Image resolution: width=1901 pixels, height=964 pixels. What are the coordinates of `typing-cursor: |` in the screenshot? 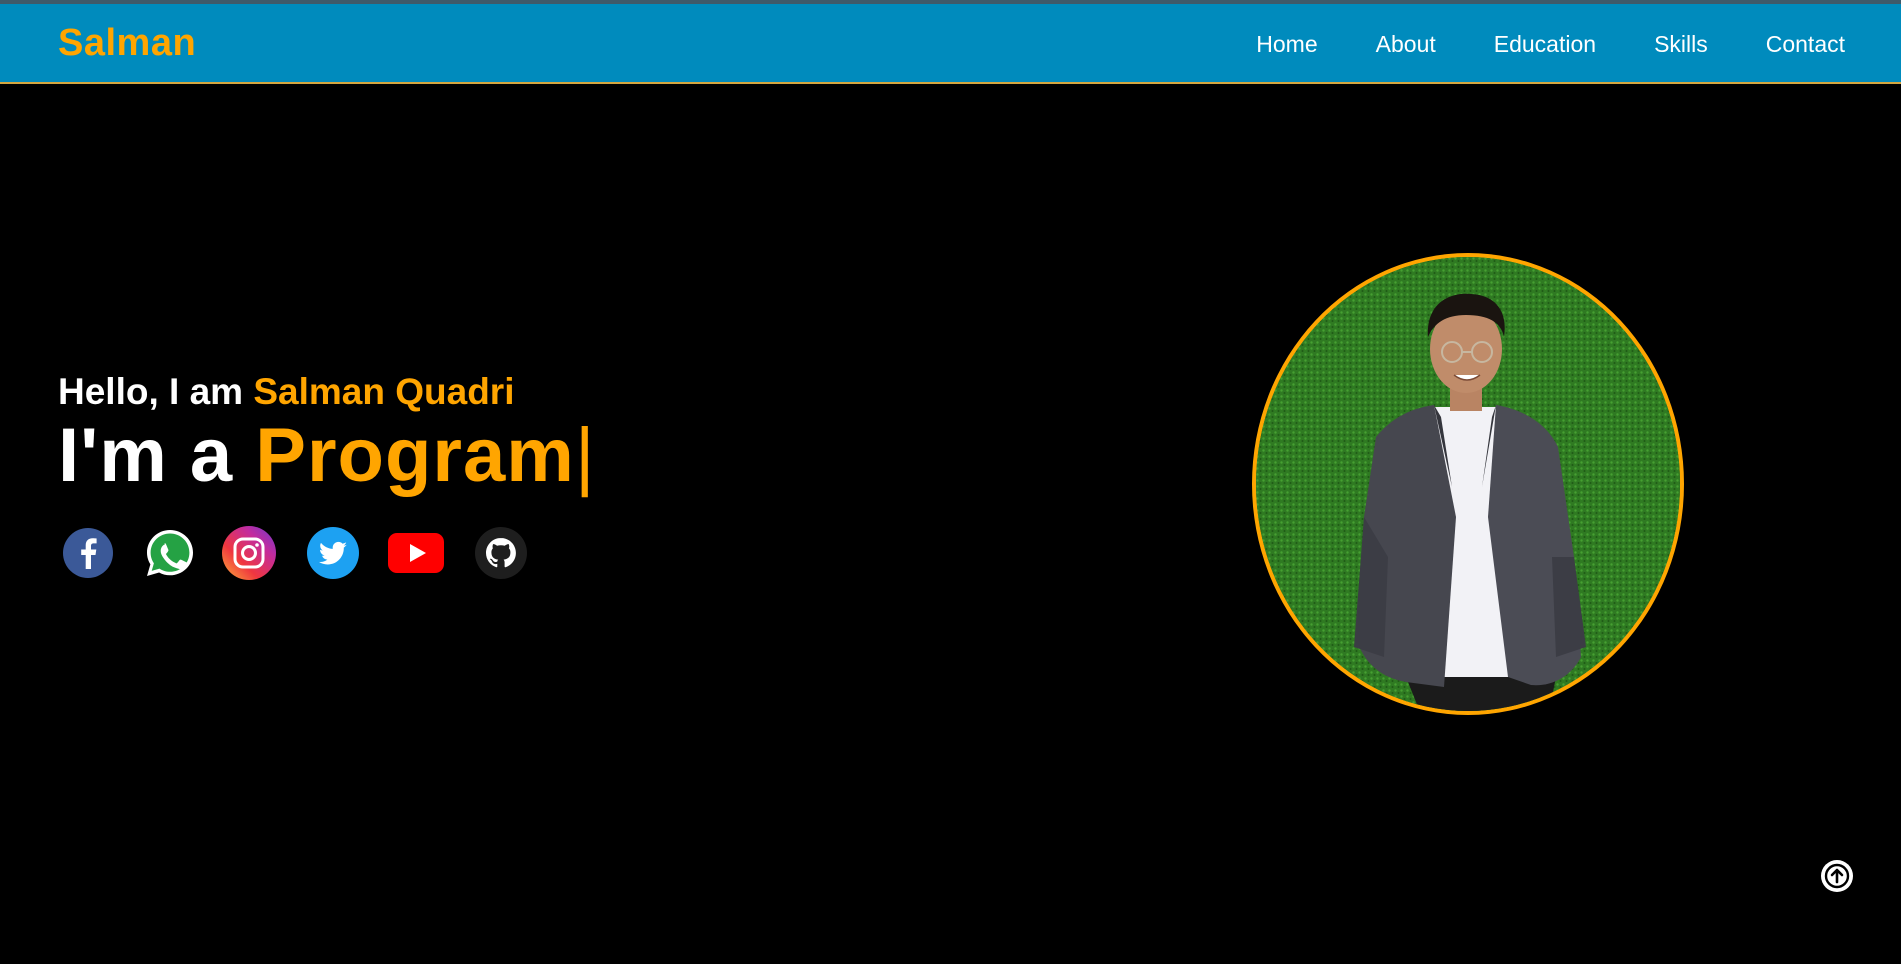 It's located at (585, 455).